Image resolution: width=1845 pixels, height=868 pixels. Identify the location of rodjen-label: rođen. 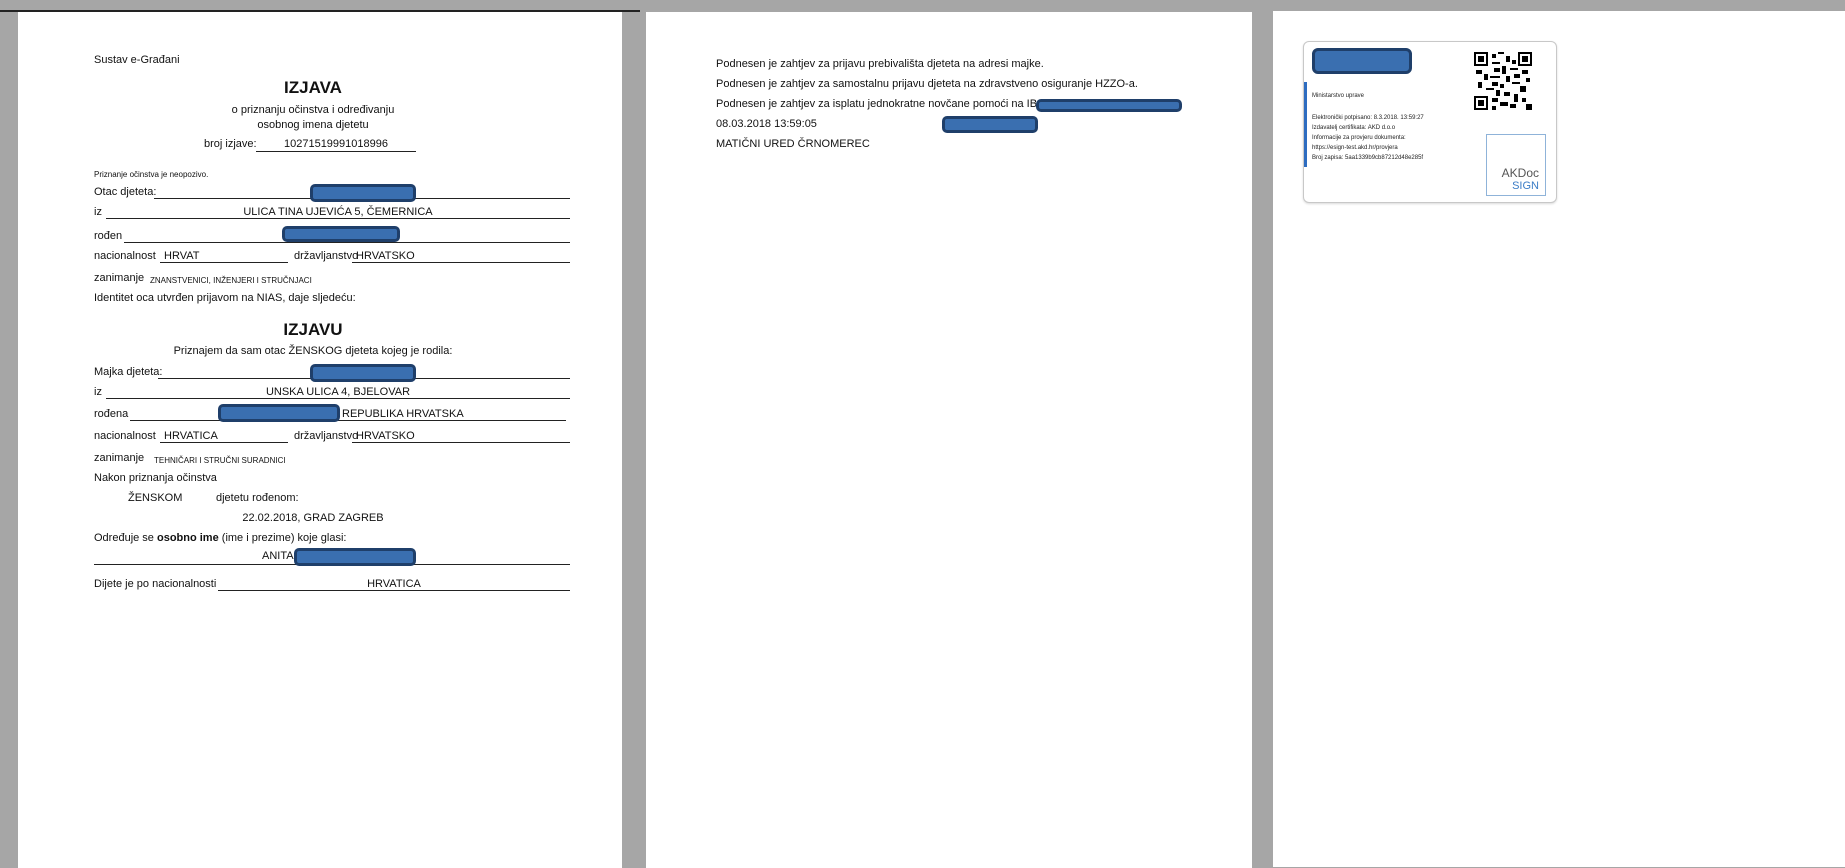
(108, 236).